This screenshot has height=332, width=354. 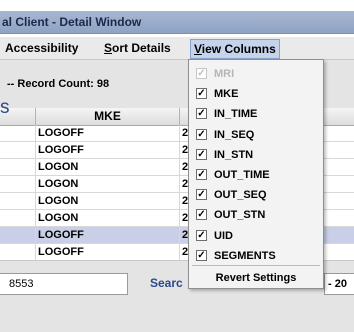 I want to click on id-field: 8553, so click(x=64, y=284).